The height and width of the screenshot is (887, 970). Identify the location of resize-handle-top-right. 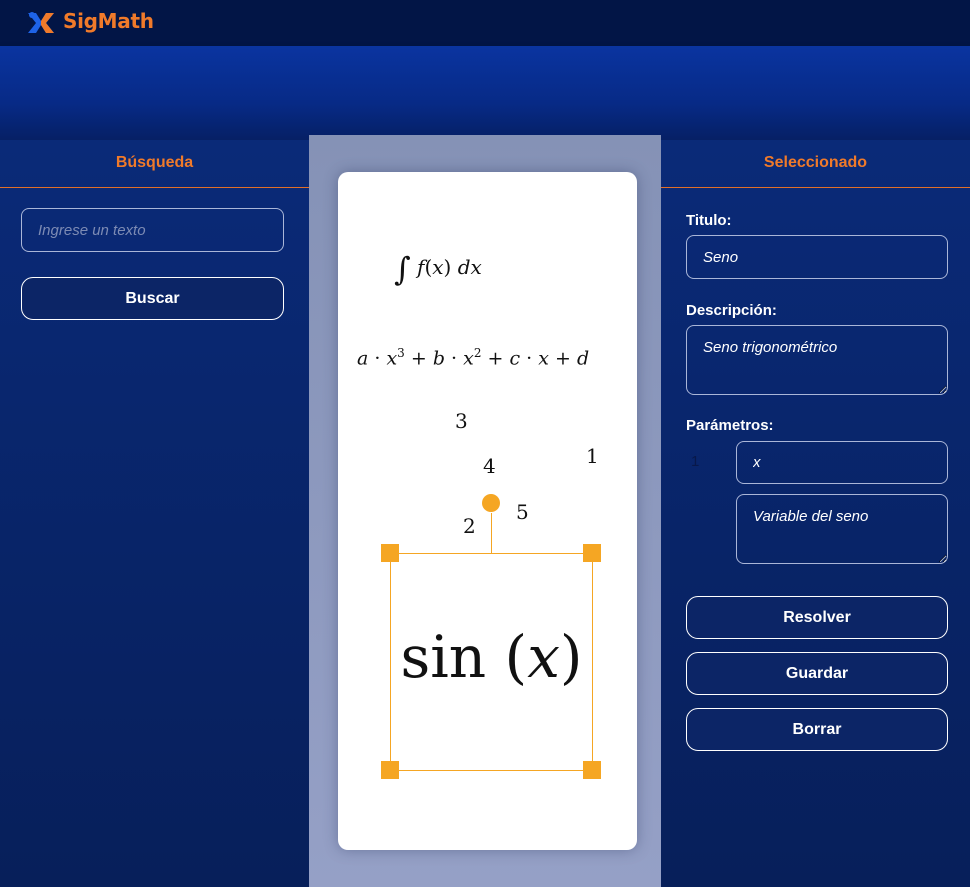
(592, 553).